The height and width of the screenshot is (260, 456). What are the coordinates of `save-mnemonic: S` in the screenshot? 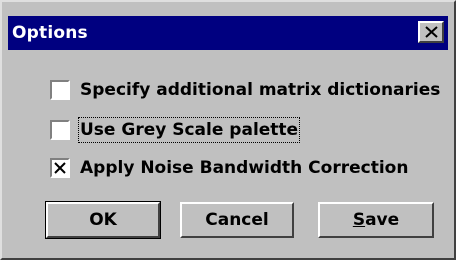 It's located at (359, 220).